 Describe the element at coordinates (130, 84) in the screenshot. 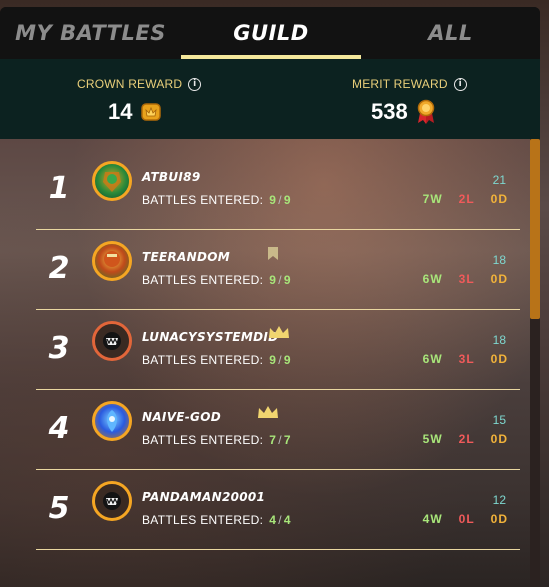

I see `crown-reward-label: CROWN REWARD` at that location.